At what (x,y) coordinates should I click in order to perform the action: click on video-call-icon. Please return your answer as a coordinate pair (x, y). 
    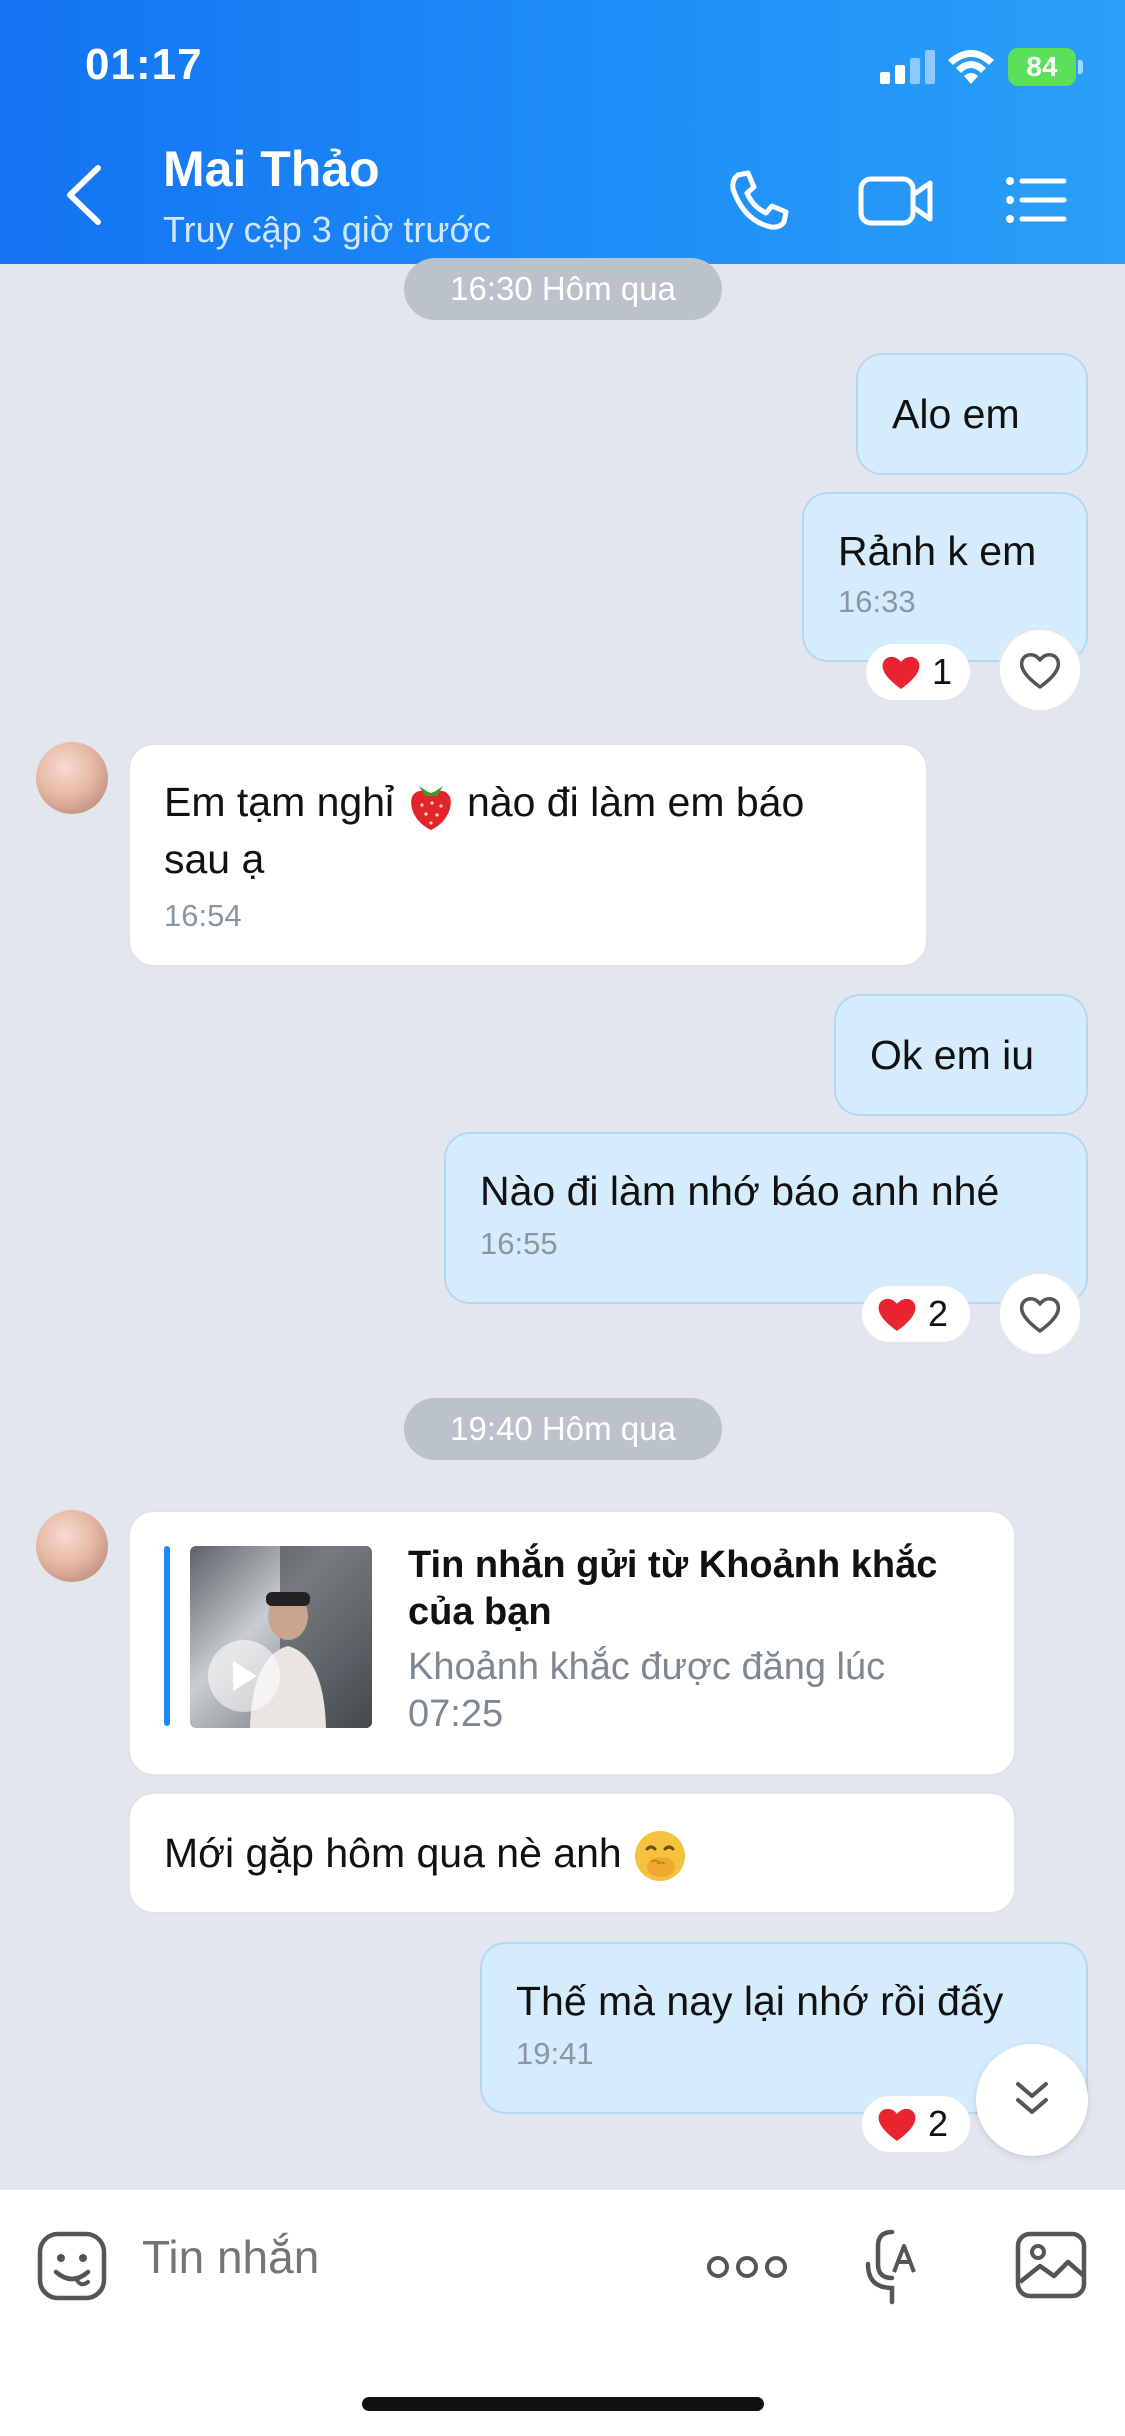
    Looking at the image, I should click on (896, 200).